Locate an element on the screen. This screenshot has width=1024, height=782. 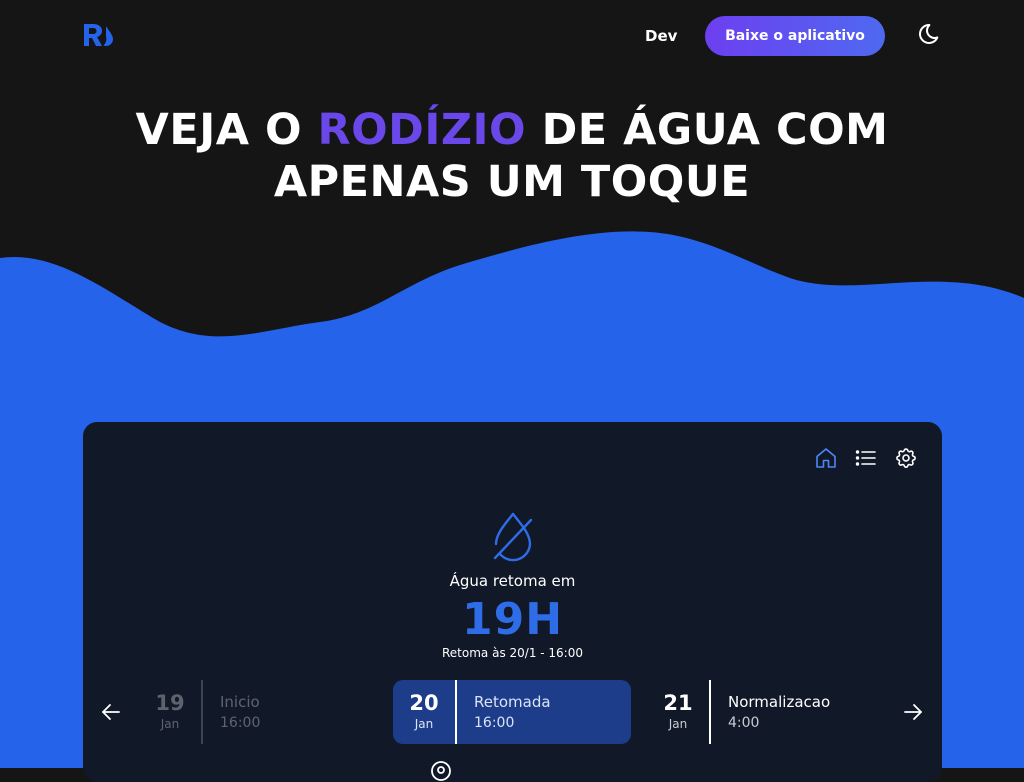
dev-link: Dev is located at coordinates (661, 36).